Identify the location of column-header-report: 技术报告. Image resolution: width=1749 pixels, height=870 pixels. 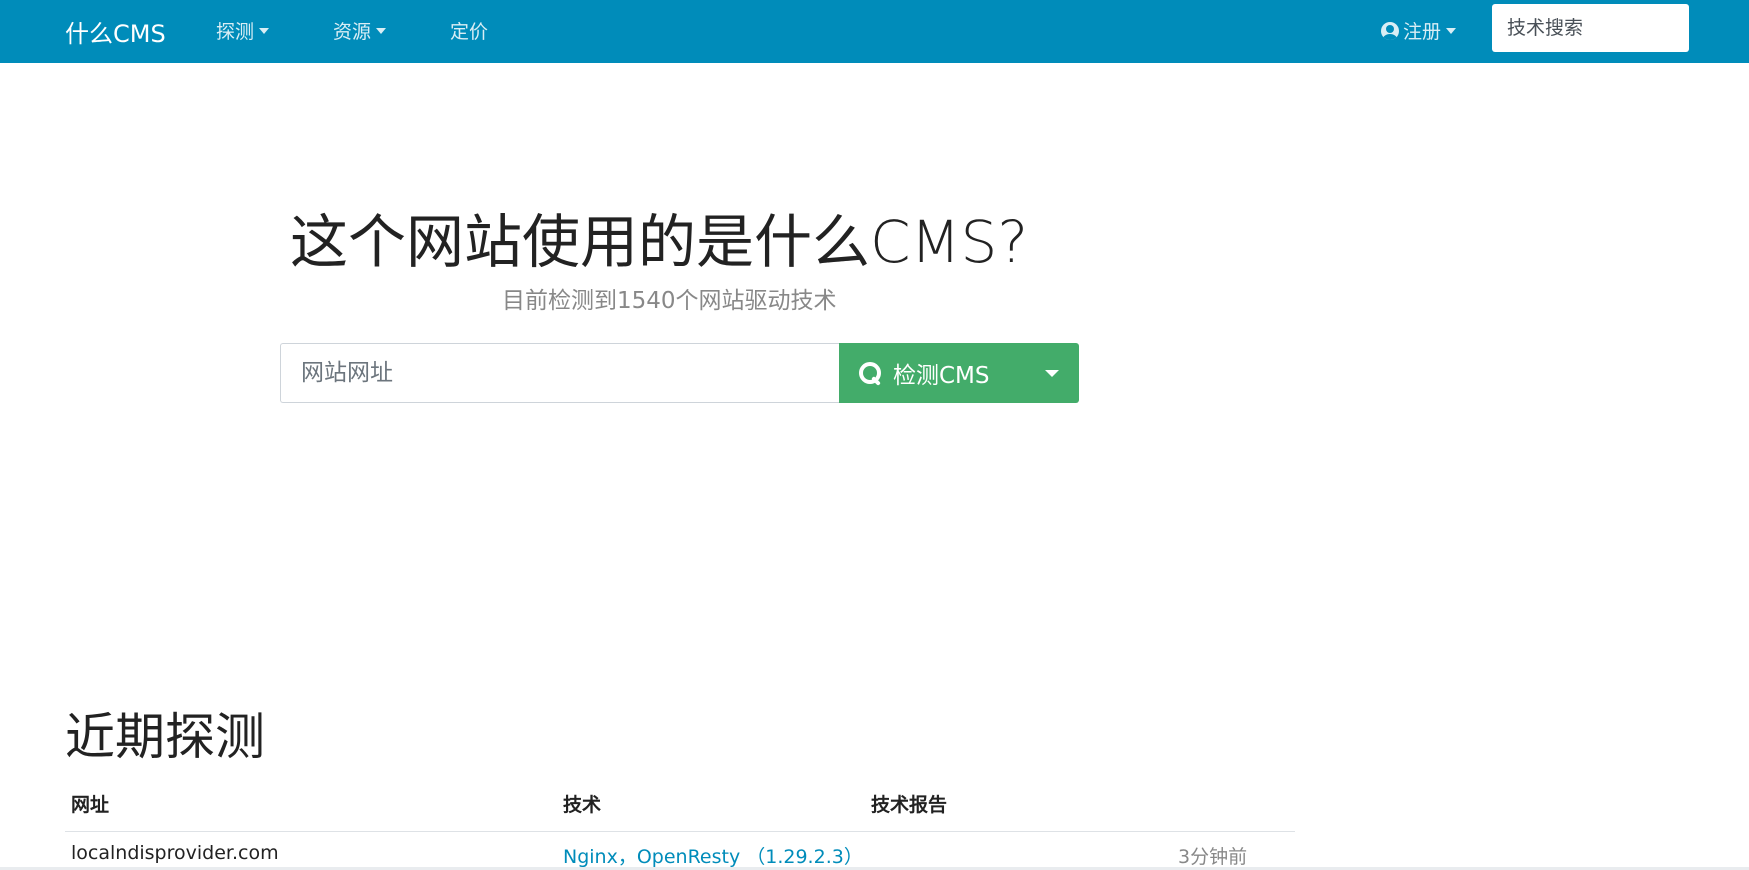
(909, 805).